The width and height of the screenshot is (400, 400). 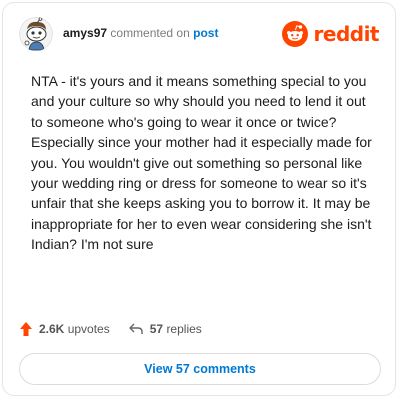 I want to click on view-comments-button: View 57 comments, so click(x=200, y=369).